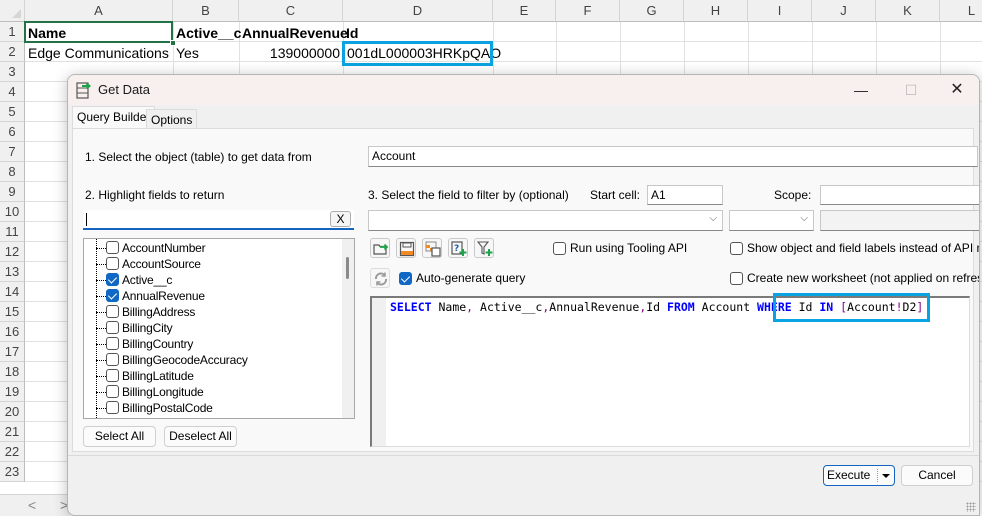 Image resolution: width=982 pixels, height=516 pixels. What do you see at coordinates (12, 212) in the screenshot?
I see `row-header-10: 10` at bounding box center [12, 212].